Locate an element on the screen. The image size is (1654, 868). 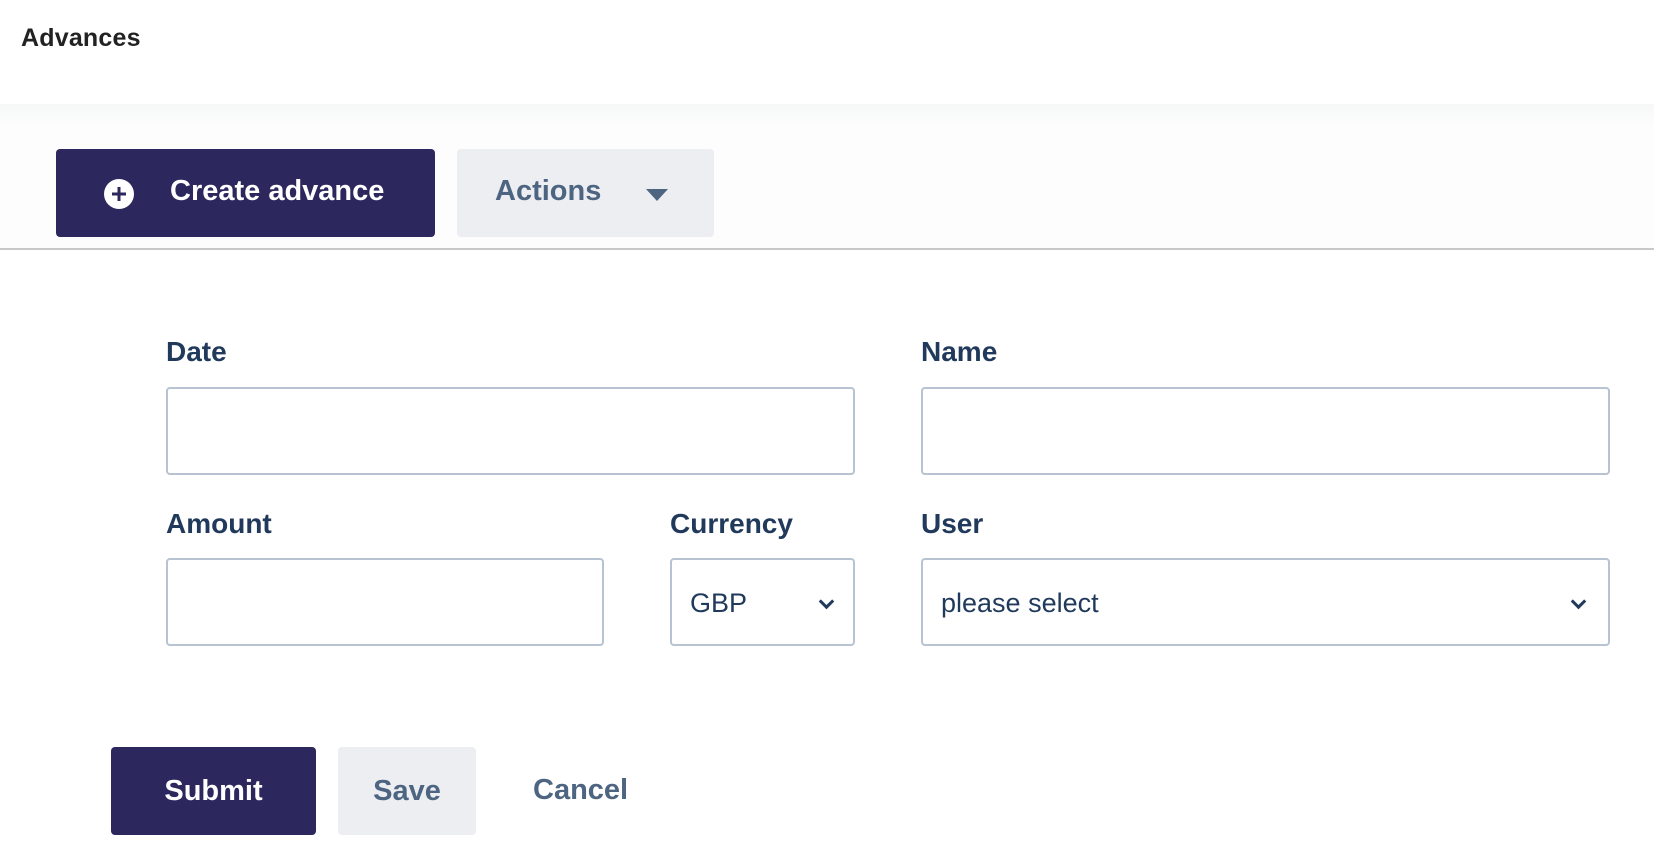
currency-select: GBP is located at coordinates (762, 602).